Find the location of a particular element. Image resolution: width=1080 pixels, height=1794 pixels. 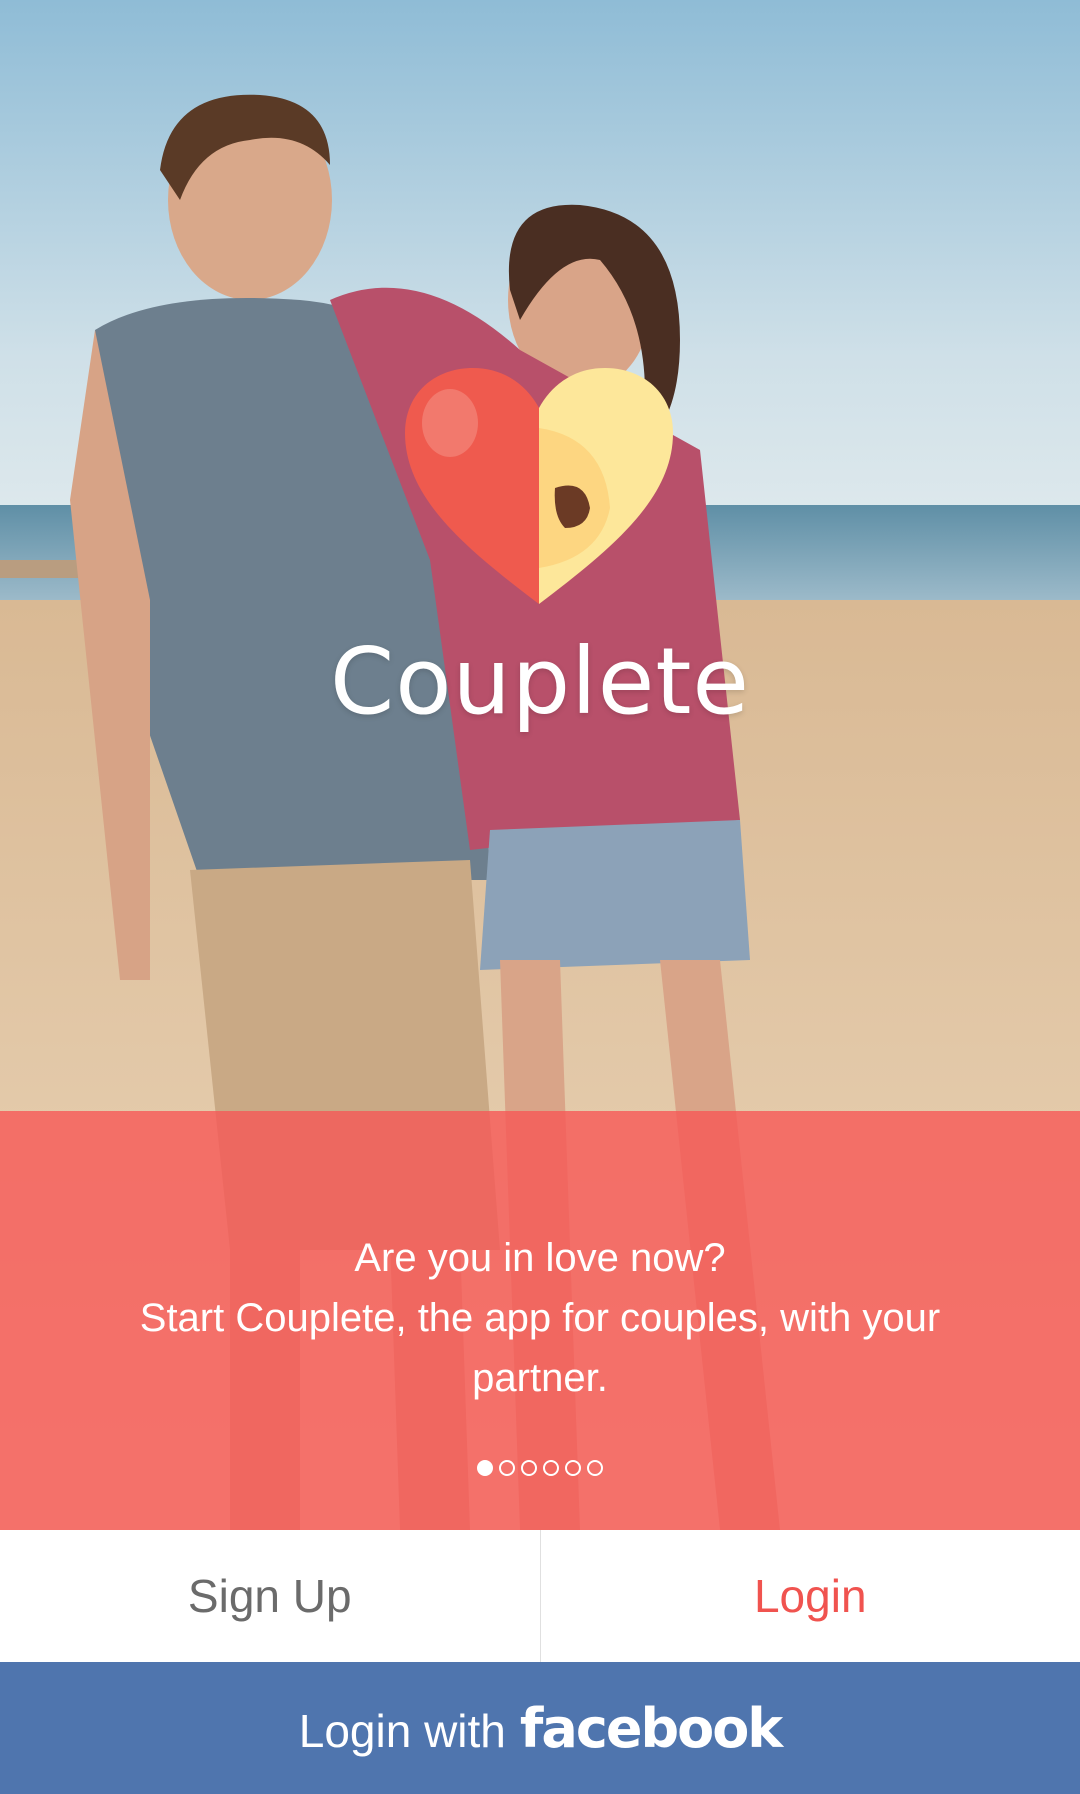

facebook-login-prefix: Login with is located at coordinates (402, 1731).